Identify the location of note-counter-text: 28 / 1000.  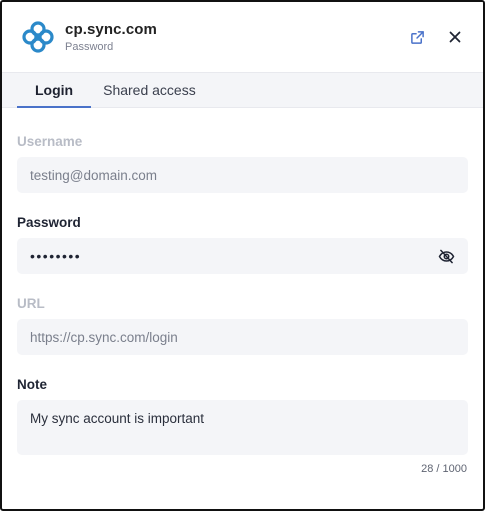
(444, 469).